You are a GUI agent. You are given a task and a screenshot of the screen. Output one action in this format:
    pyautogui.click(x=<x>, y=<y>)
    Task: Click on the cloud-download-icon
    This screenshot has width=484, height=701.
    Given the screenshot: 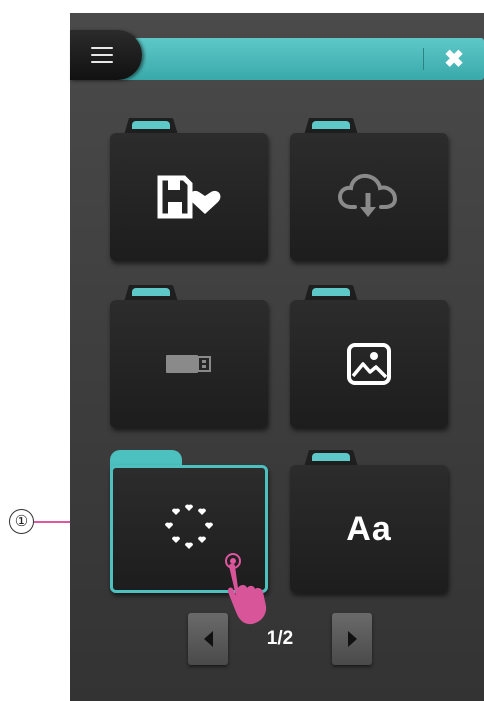 What is the action you would take?
    pyautogui.click(x=367, y=195)
    